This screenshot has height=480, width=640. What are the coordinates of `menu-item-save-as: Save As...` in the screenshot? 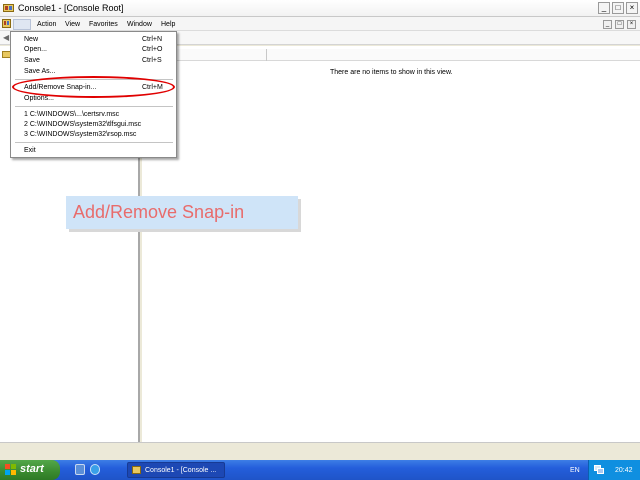 It's located at (40, 71).